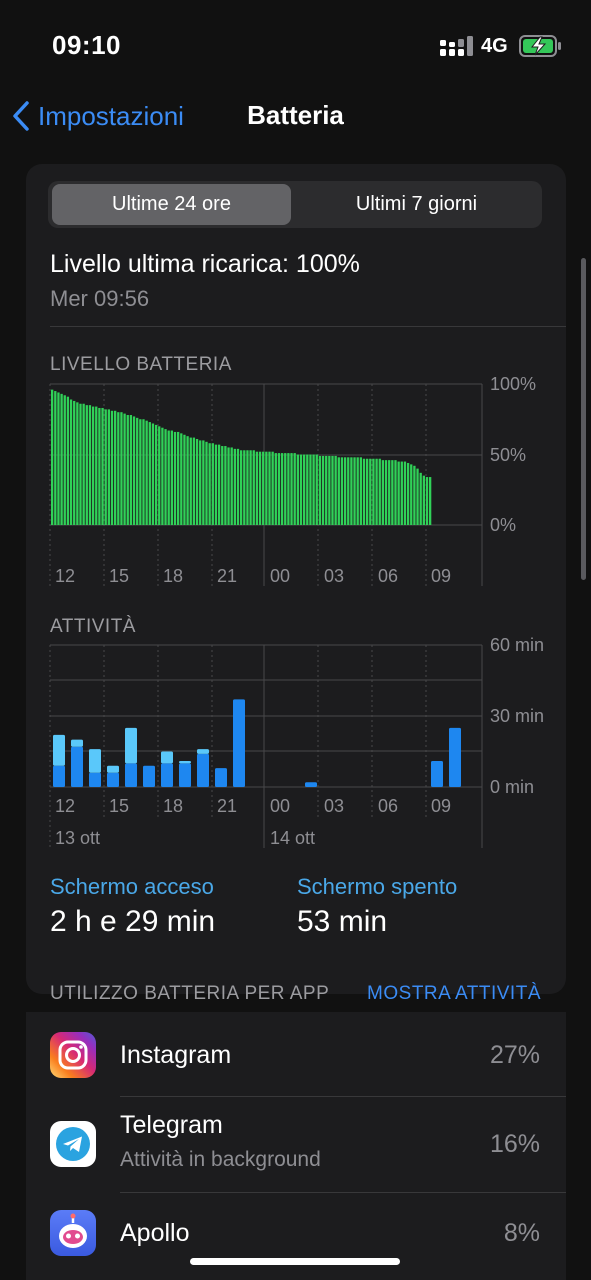  Describe the element at coordinates (583, 419) in the screenshot. I see `scroll-indicator` at that location.